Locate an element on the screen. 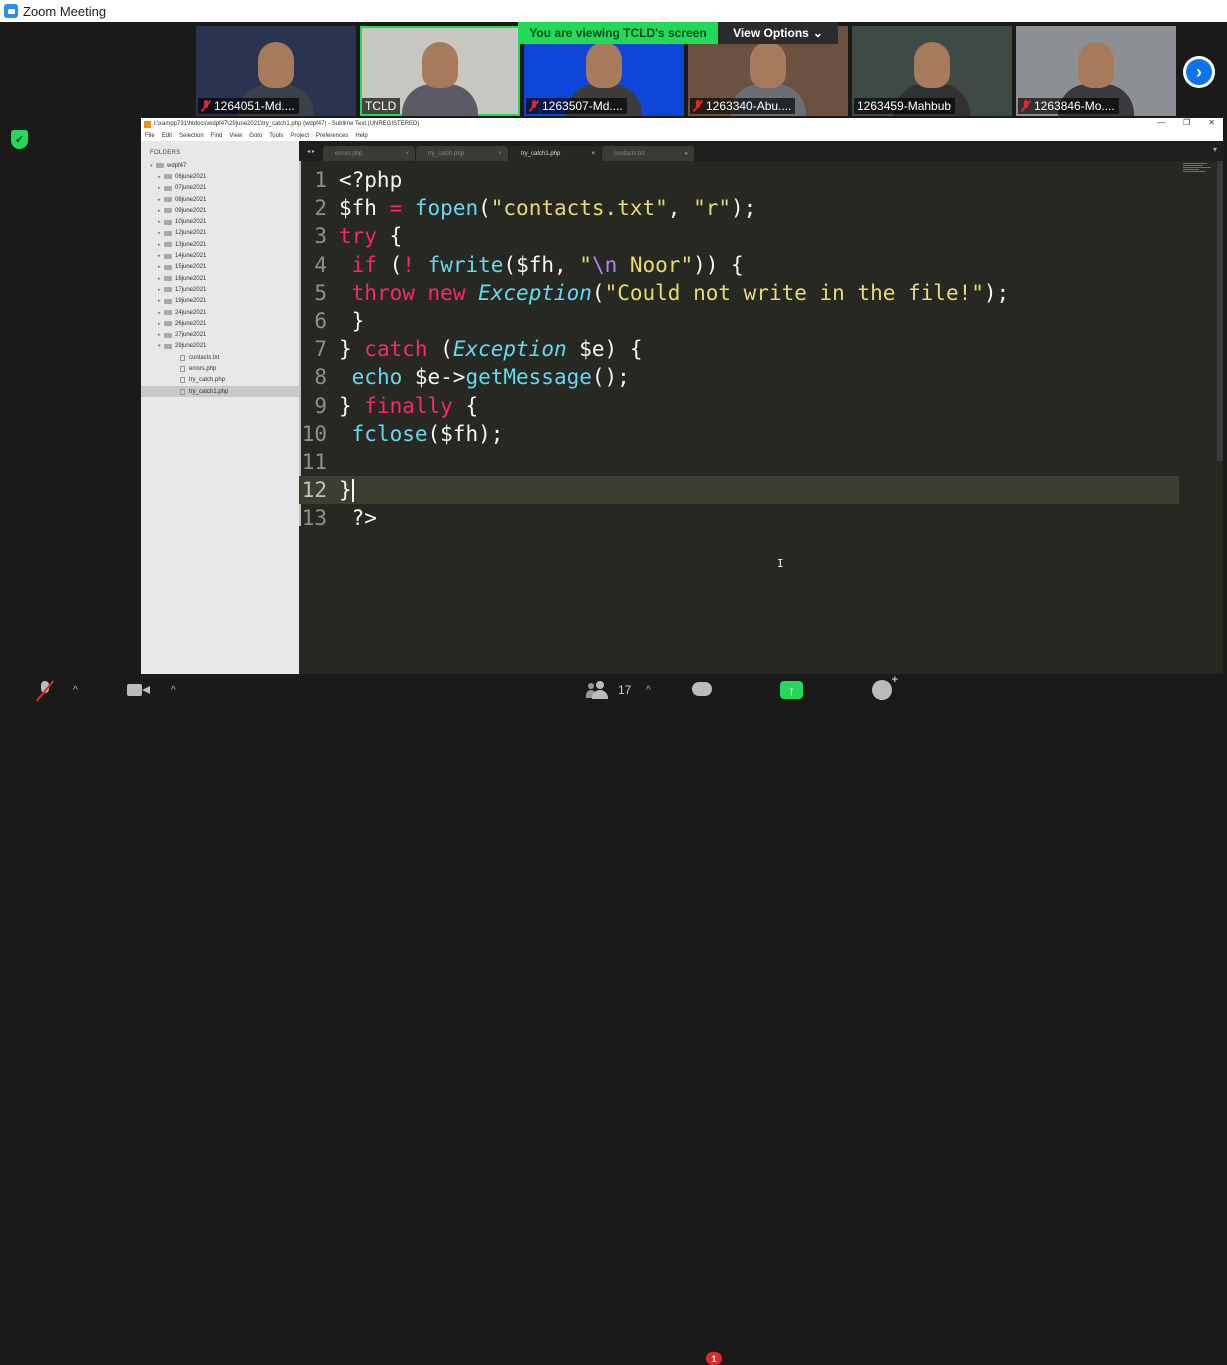 The image size is (1227, 1365). code-token: \n is located at coordinates (604, 264).